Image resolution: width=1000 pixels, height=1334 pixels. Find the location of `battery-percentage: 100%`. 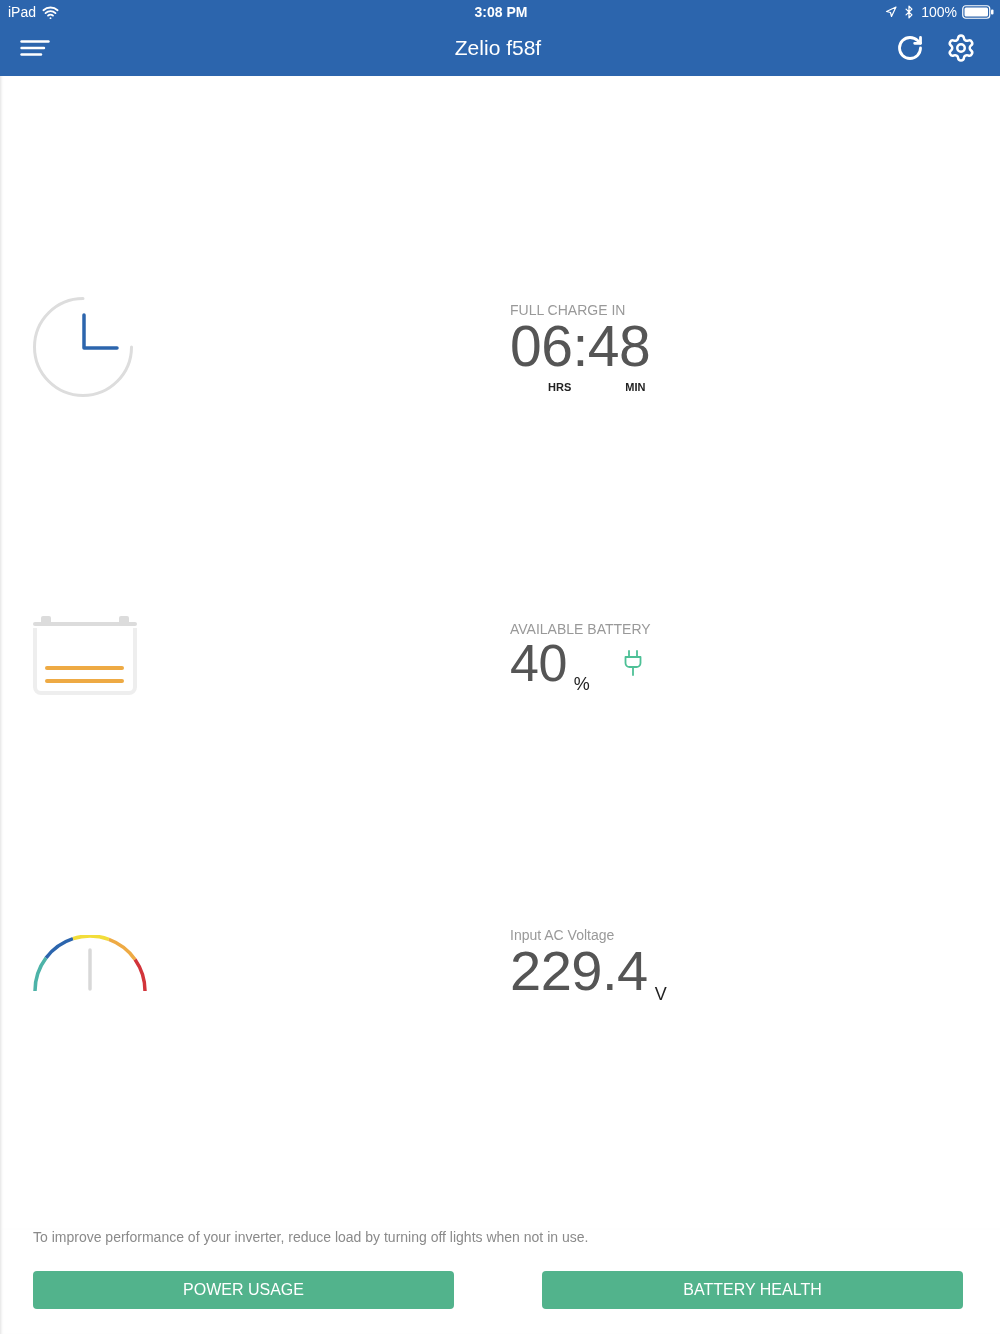

battery-percentage: 100% is located at coordinates (939, 12).